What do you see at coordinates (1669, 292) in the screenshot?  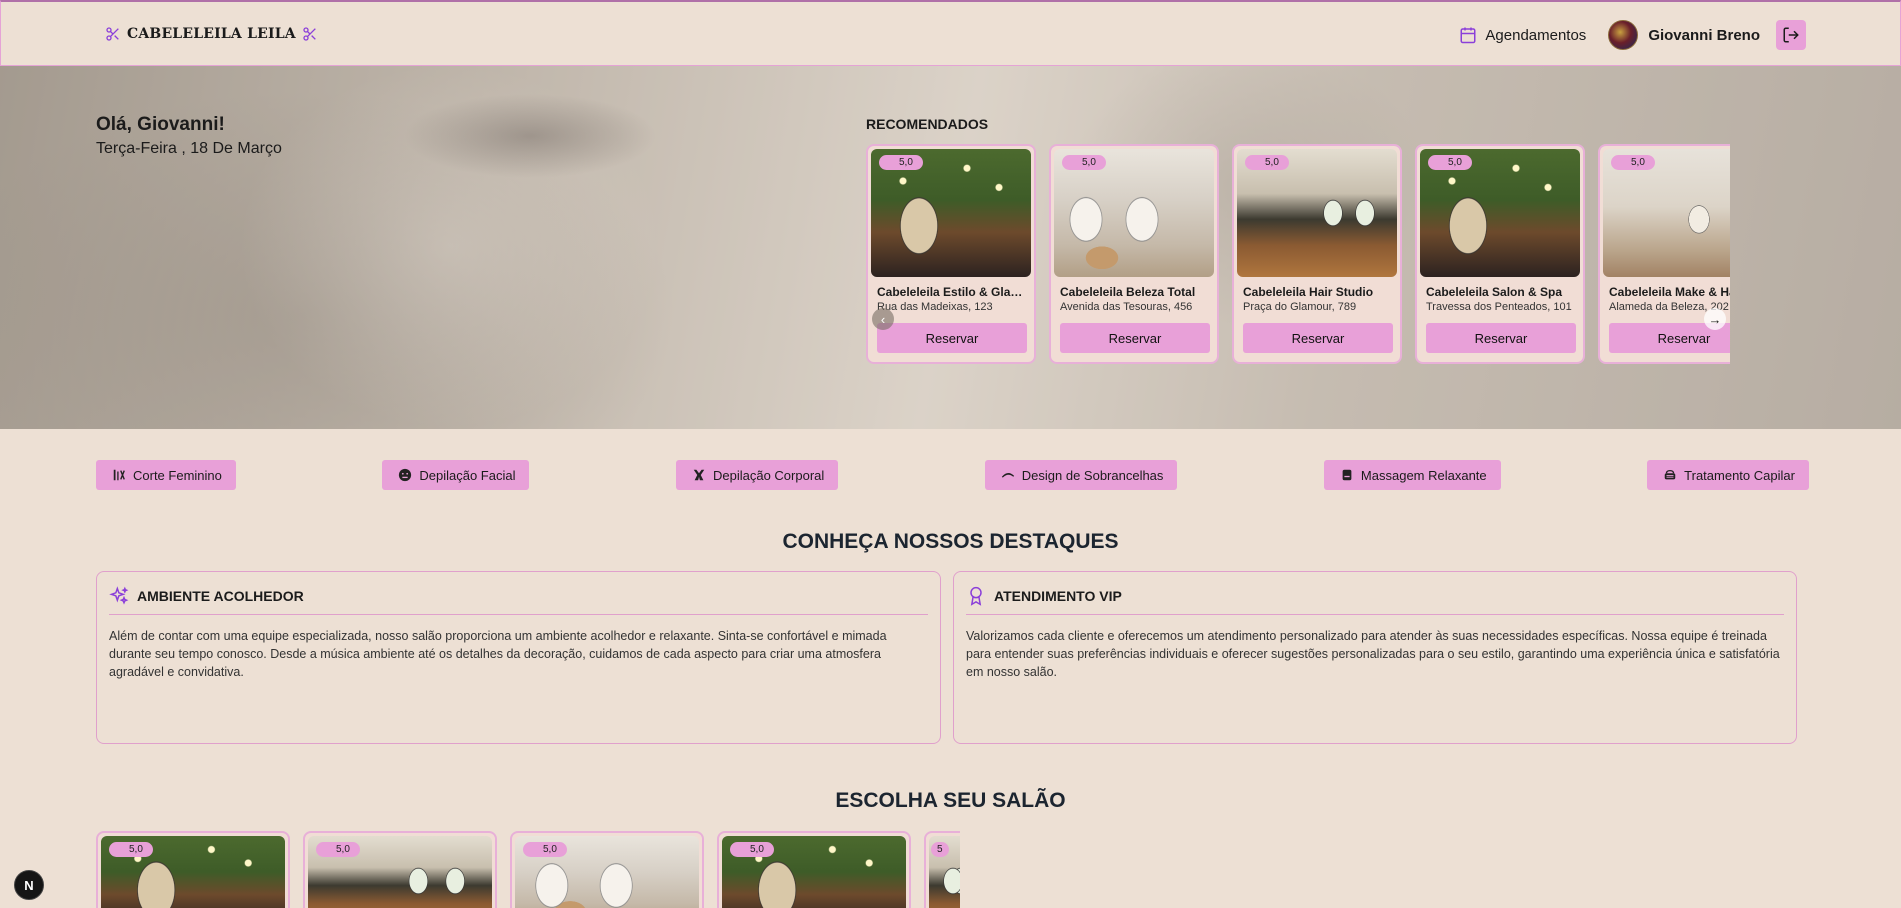 I see `salon-name: Cabeleleila Make & Hair` at bounding box center [1669, 292].